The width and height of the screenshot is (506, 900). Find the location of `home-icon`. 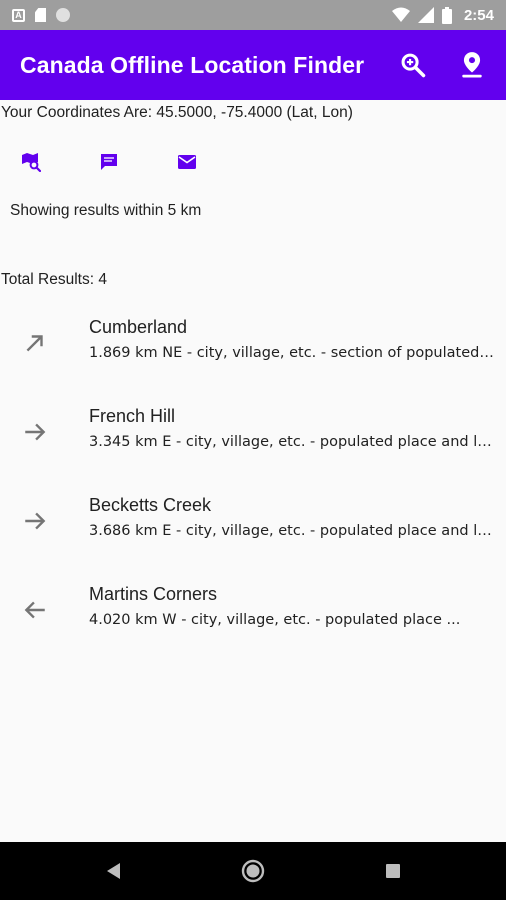

home-icon is located at coordinates (253, 871).